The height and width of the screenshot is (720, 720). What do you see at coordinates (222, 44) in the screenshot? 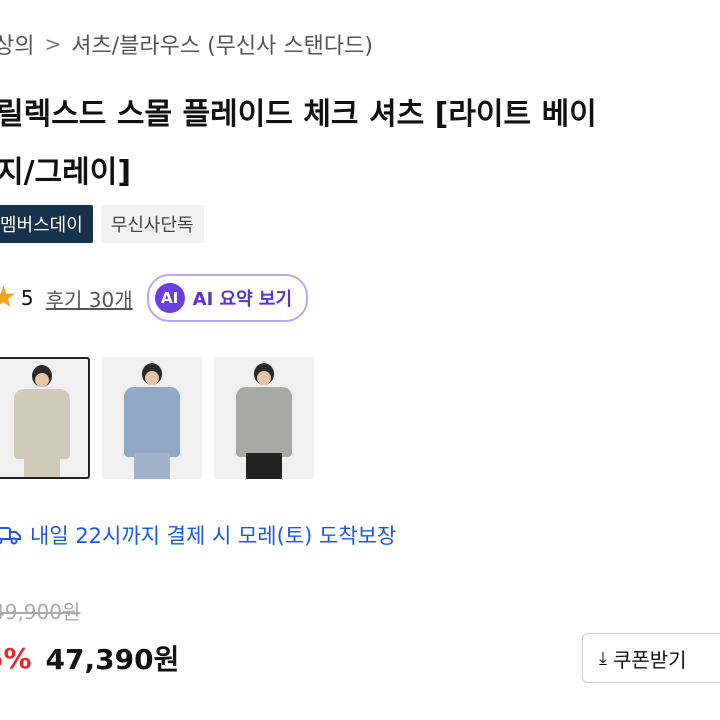
I see `breadcrumb-category-shirts: 셔츠/블라우스 (무신사 스탠다드)` at bounding box center [222, 44].